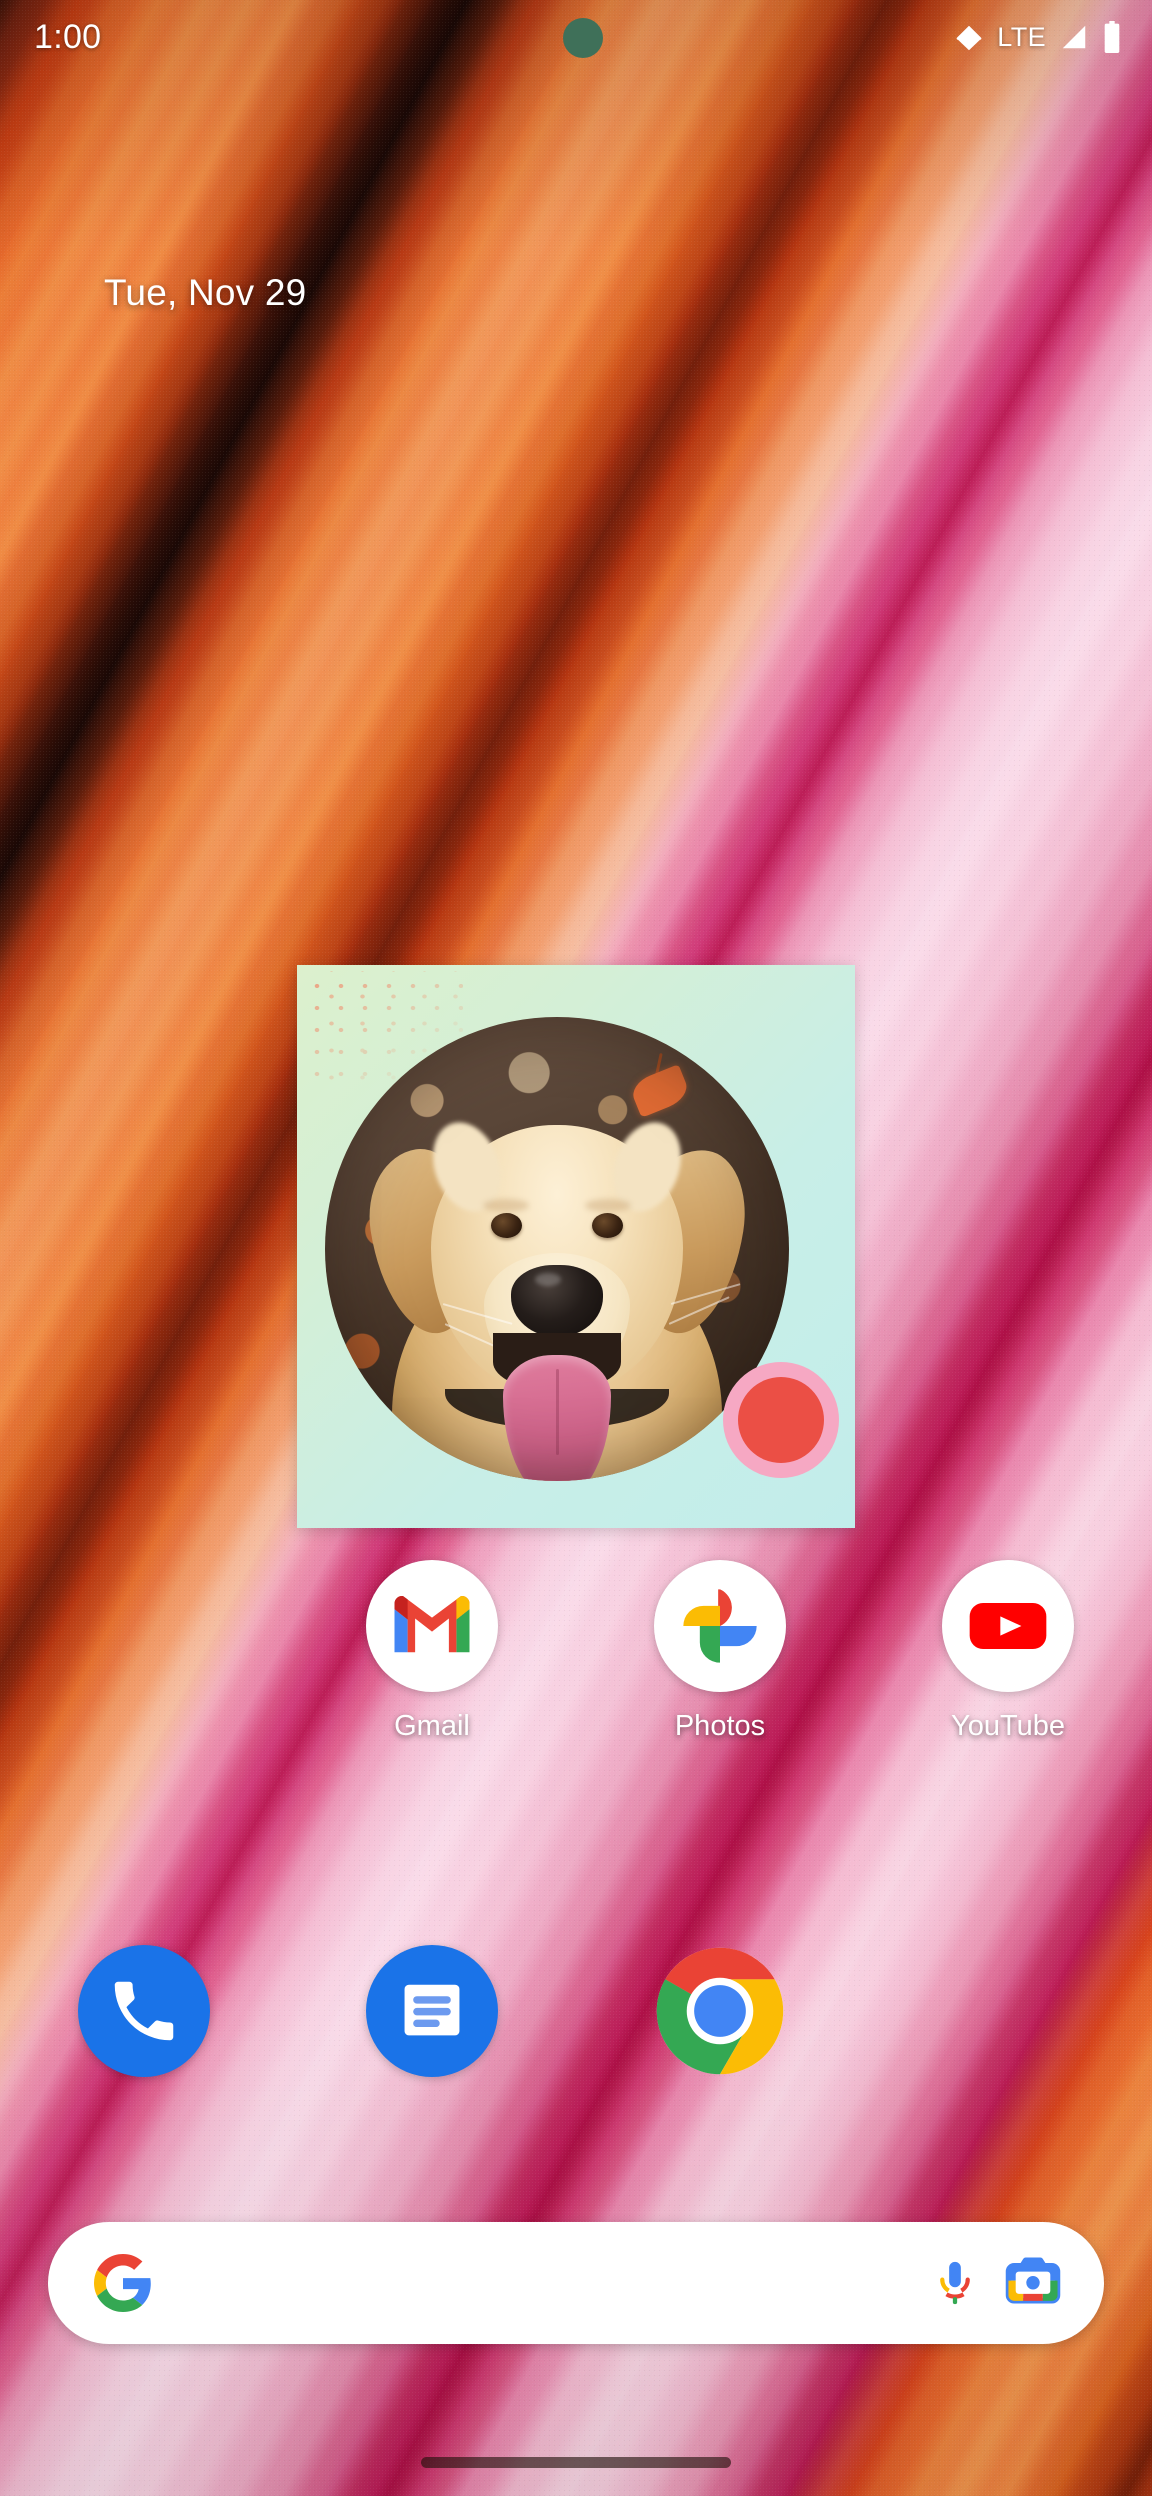 This screenshot has width=1152, height=2496. Describe the element at coordinates (720, 1726) in the screenshot. I see `app-label-photos: Photos` at that location.